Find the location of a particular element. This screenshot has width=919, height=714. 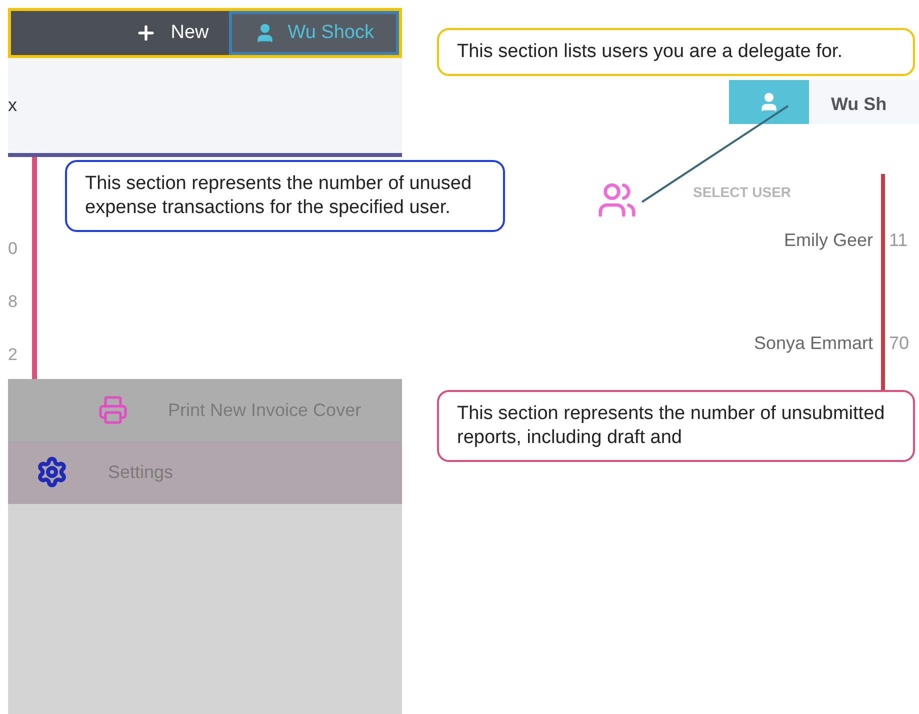

user-name: Sonya Emmart is located at coordinates (813, 343).